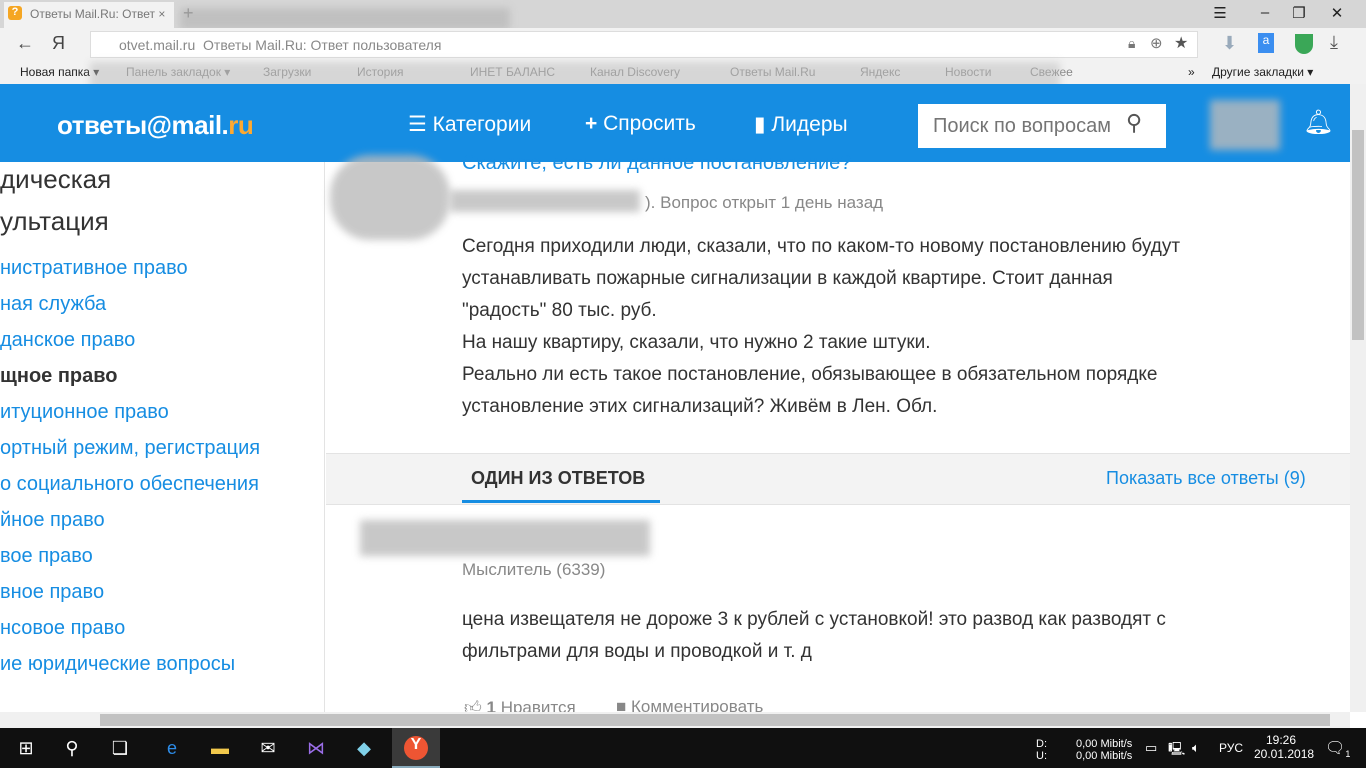 This screenshot has height=768, width=1366. Describe the element at coordinates (1337, 748) in the screenshot. I see `notifications-icon: 🗨︎1` at that location.